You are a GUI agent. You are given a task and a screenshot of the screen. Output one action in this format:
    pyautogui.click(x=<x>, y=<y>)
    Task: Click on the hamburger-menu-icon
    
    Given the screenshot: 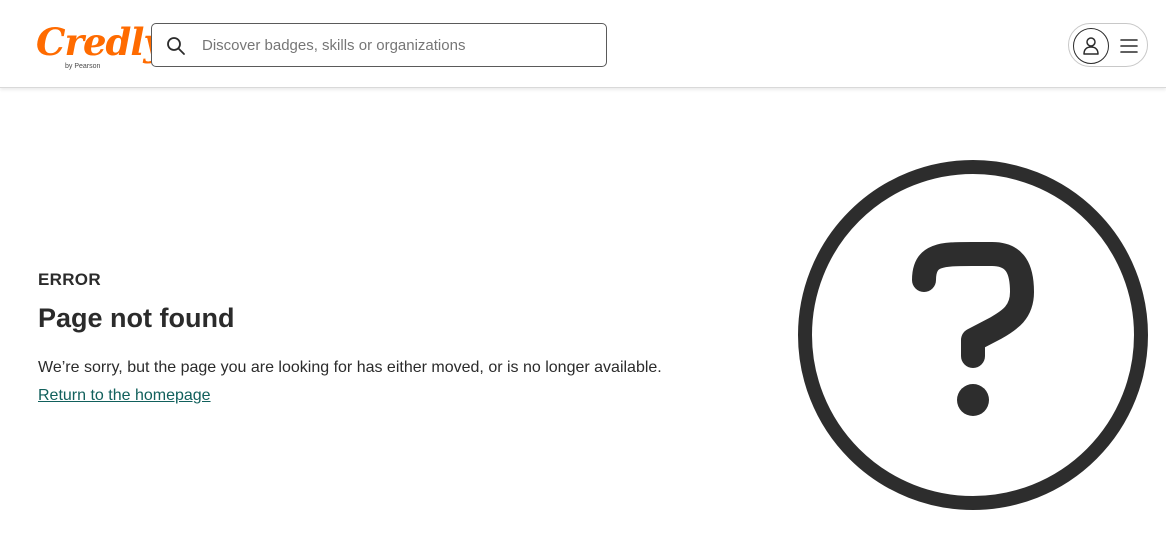 What is the action you would take?
    pyautogui.click(x=1129, y=46)
    